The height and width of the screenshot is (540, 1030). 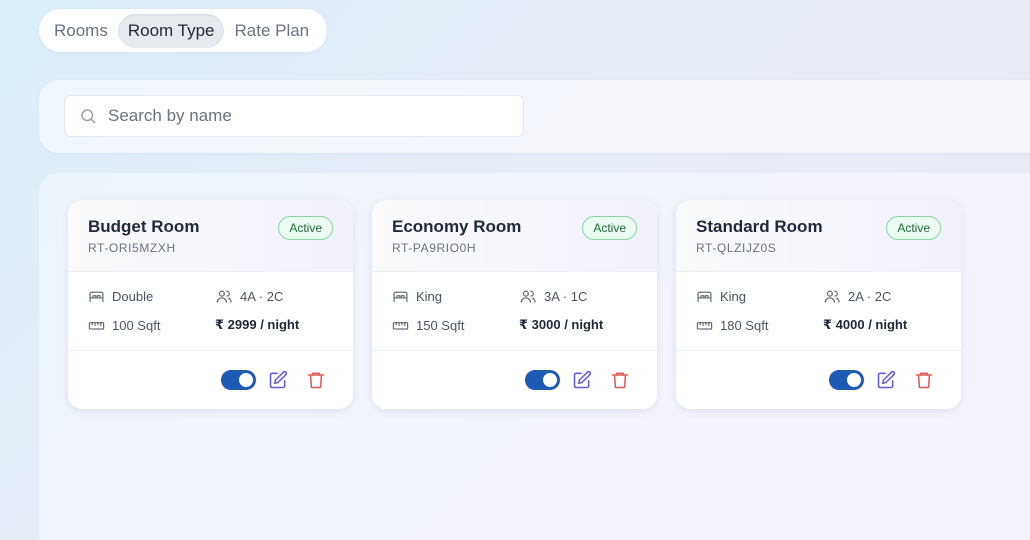 I want to click on search-box, so click(x=294, y=116).